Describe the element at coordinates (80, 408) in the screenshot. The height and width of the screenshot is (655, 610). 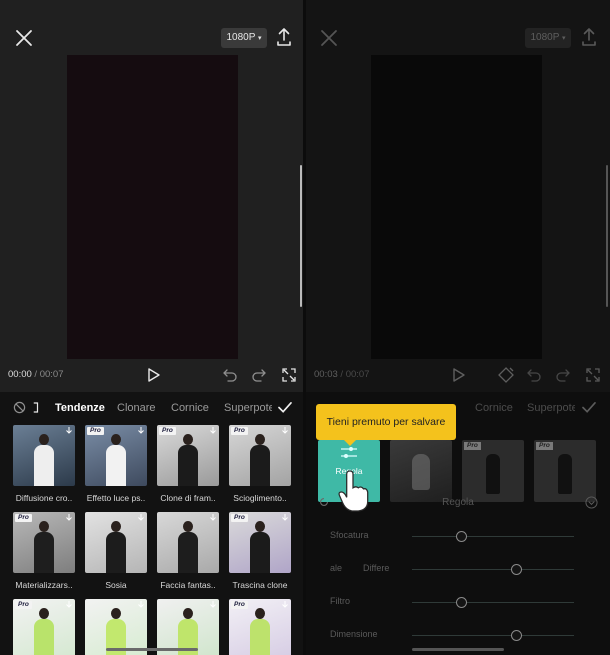
I see `tab-tendenze: Tendenze` at that location.